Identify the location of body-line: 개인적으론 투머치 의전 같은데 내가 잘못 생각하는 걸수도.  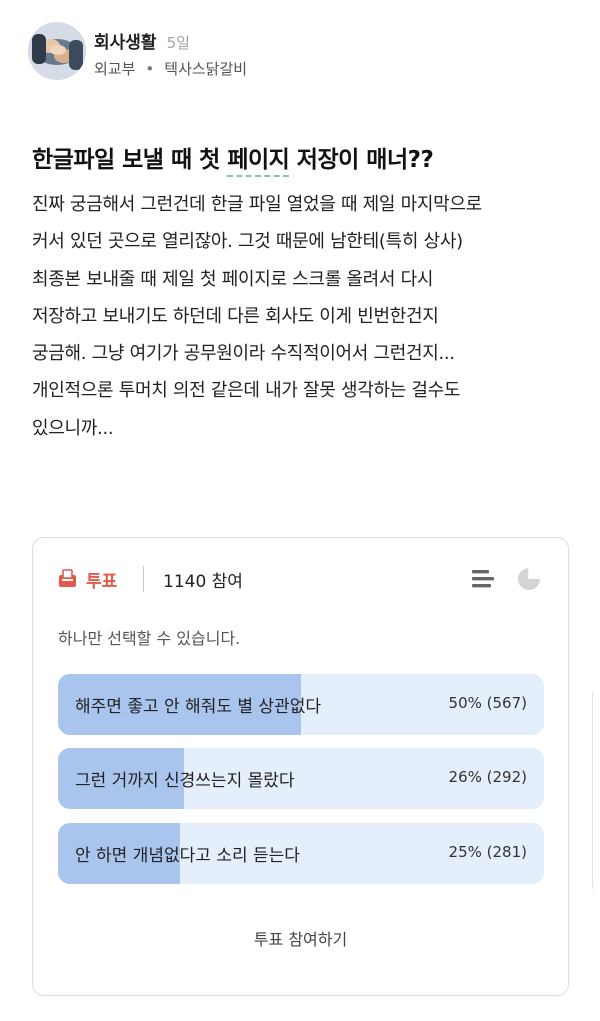
(246, 391).